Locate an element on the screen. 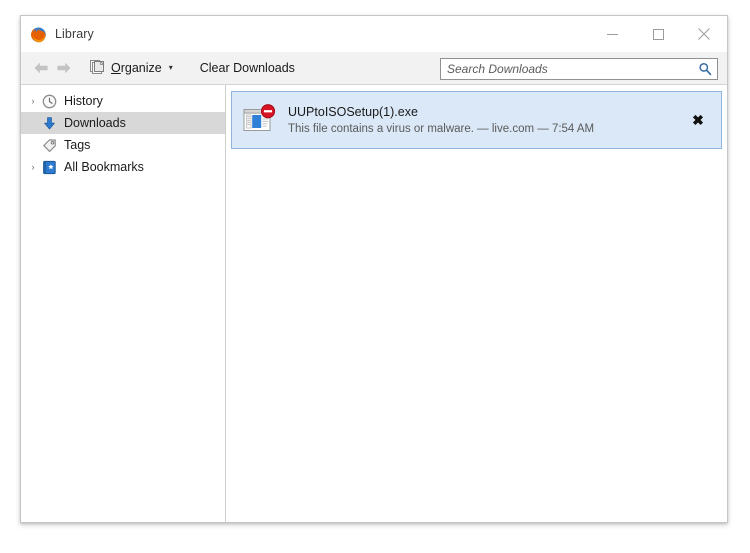 The image size is (750, 553). chevron-down-icon: ▾ is located at coordinates (170, 67).